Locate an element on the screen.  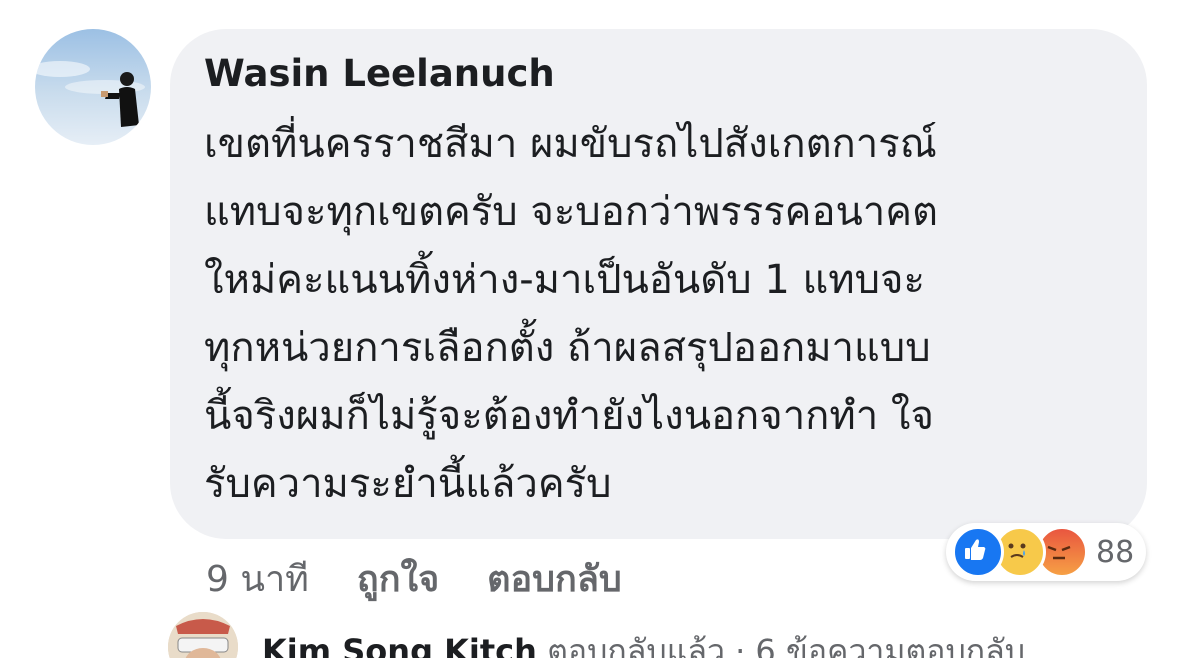
comment-text-line: ใหม่คะแนนทิ้งห่าง-มาเป็นอันดับ 1 แทบจะ is located at coordinates (564, 280).